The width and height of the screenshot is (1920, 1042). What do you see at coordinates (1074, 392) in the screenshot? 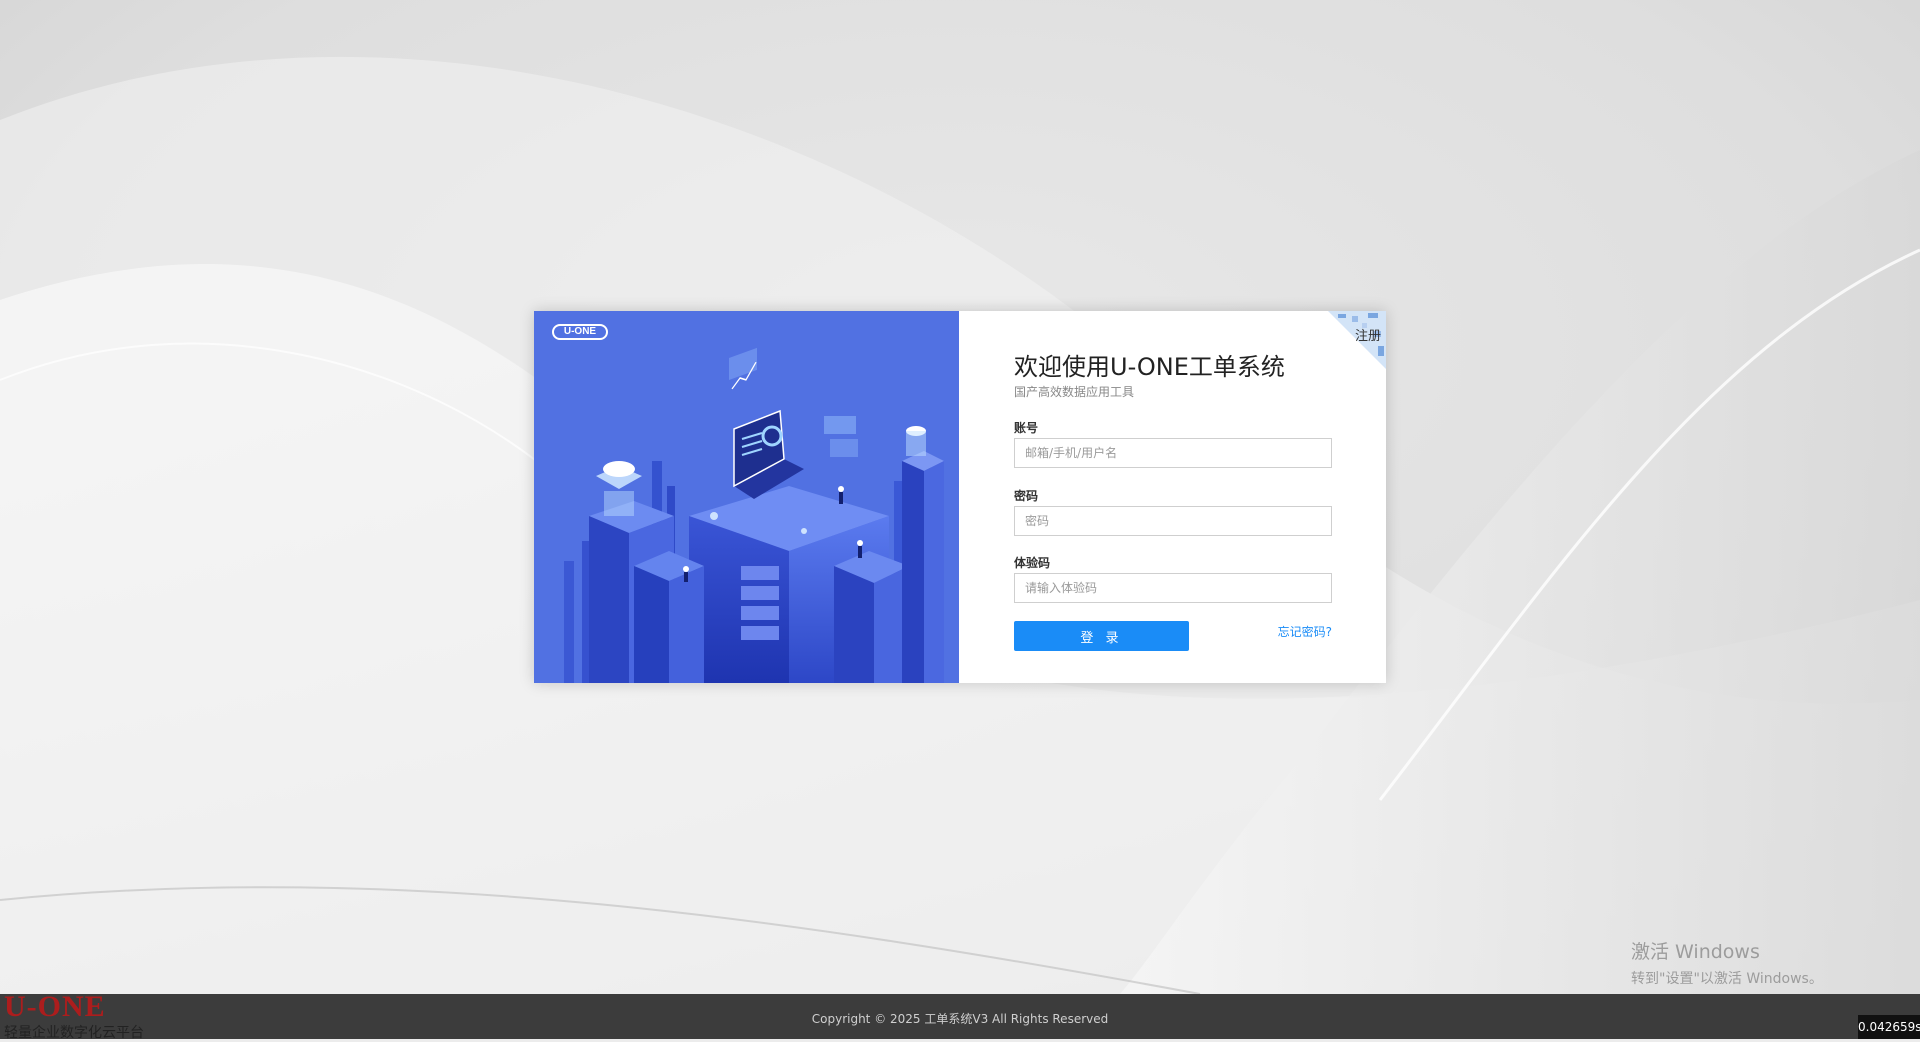
I see `login-subtitle: 国产高效数据应用工具` at bounding box center [1074, 392].